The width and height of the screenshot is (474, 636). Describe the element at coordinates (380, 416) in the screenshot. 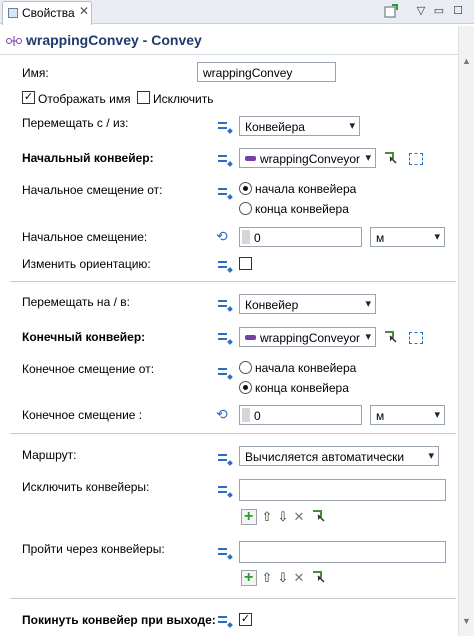

I see `end-offset-unit: м` at that location.